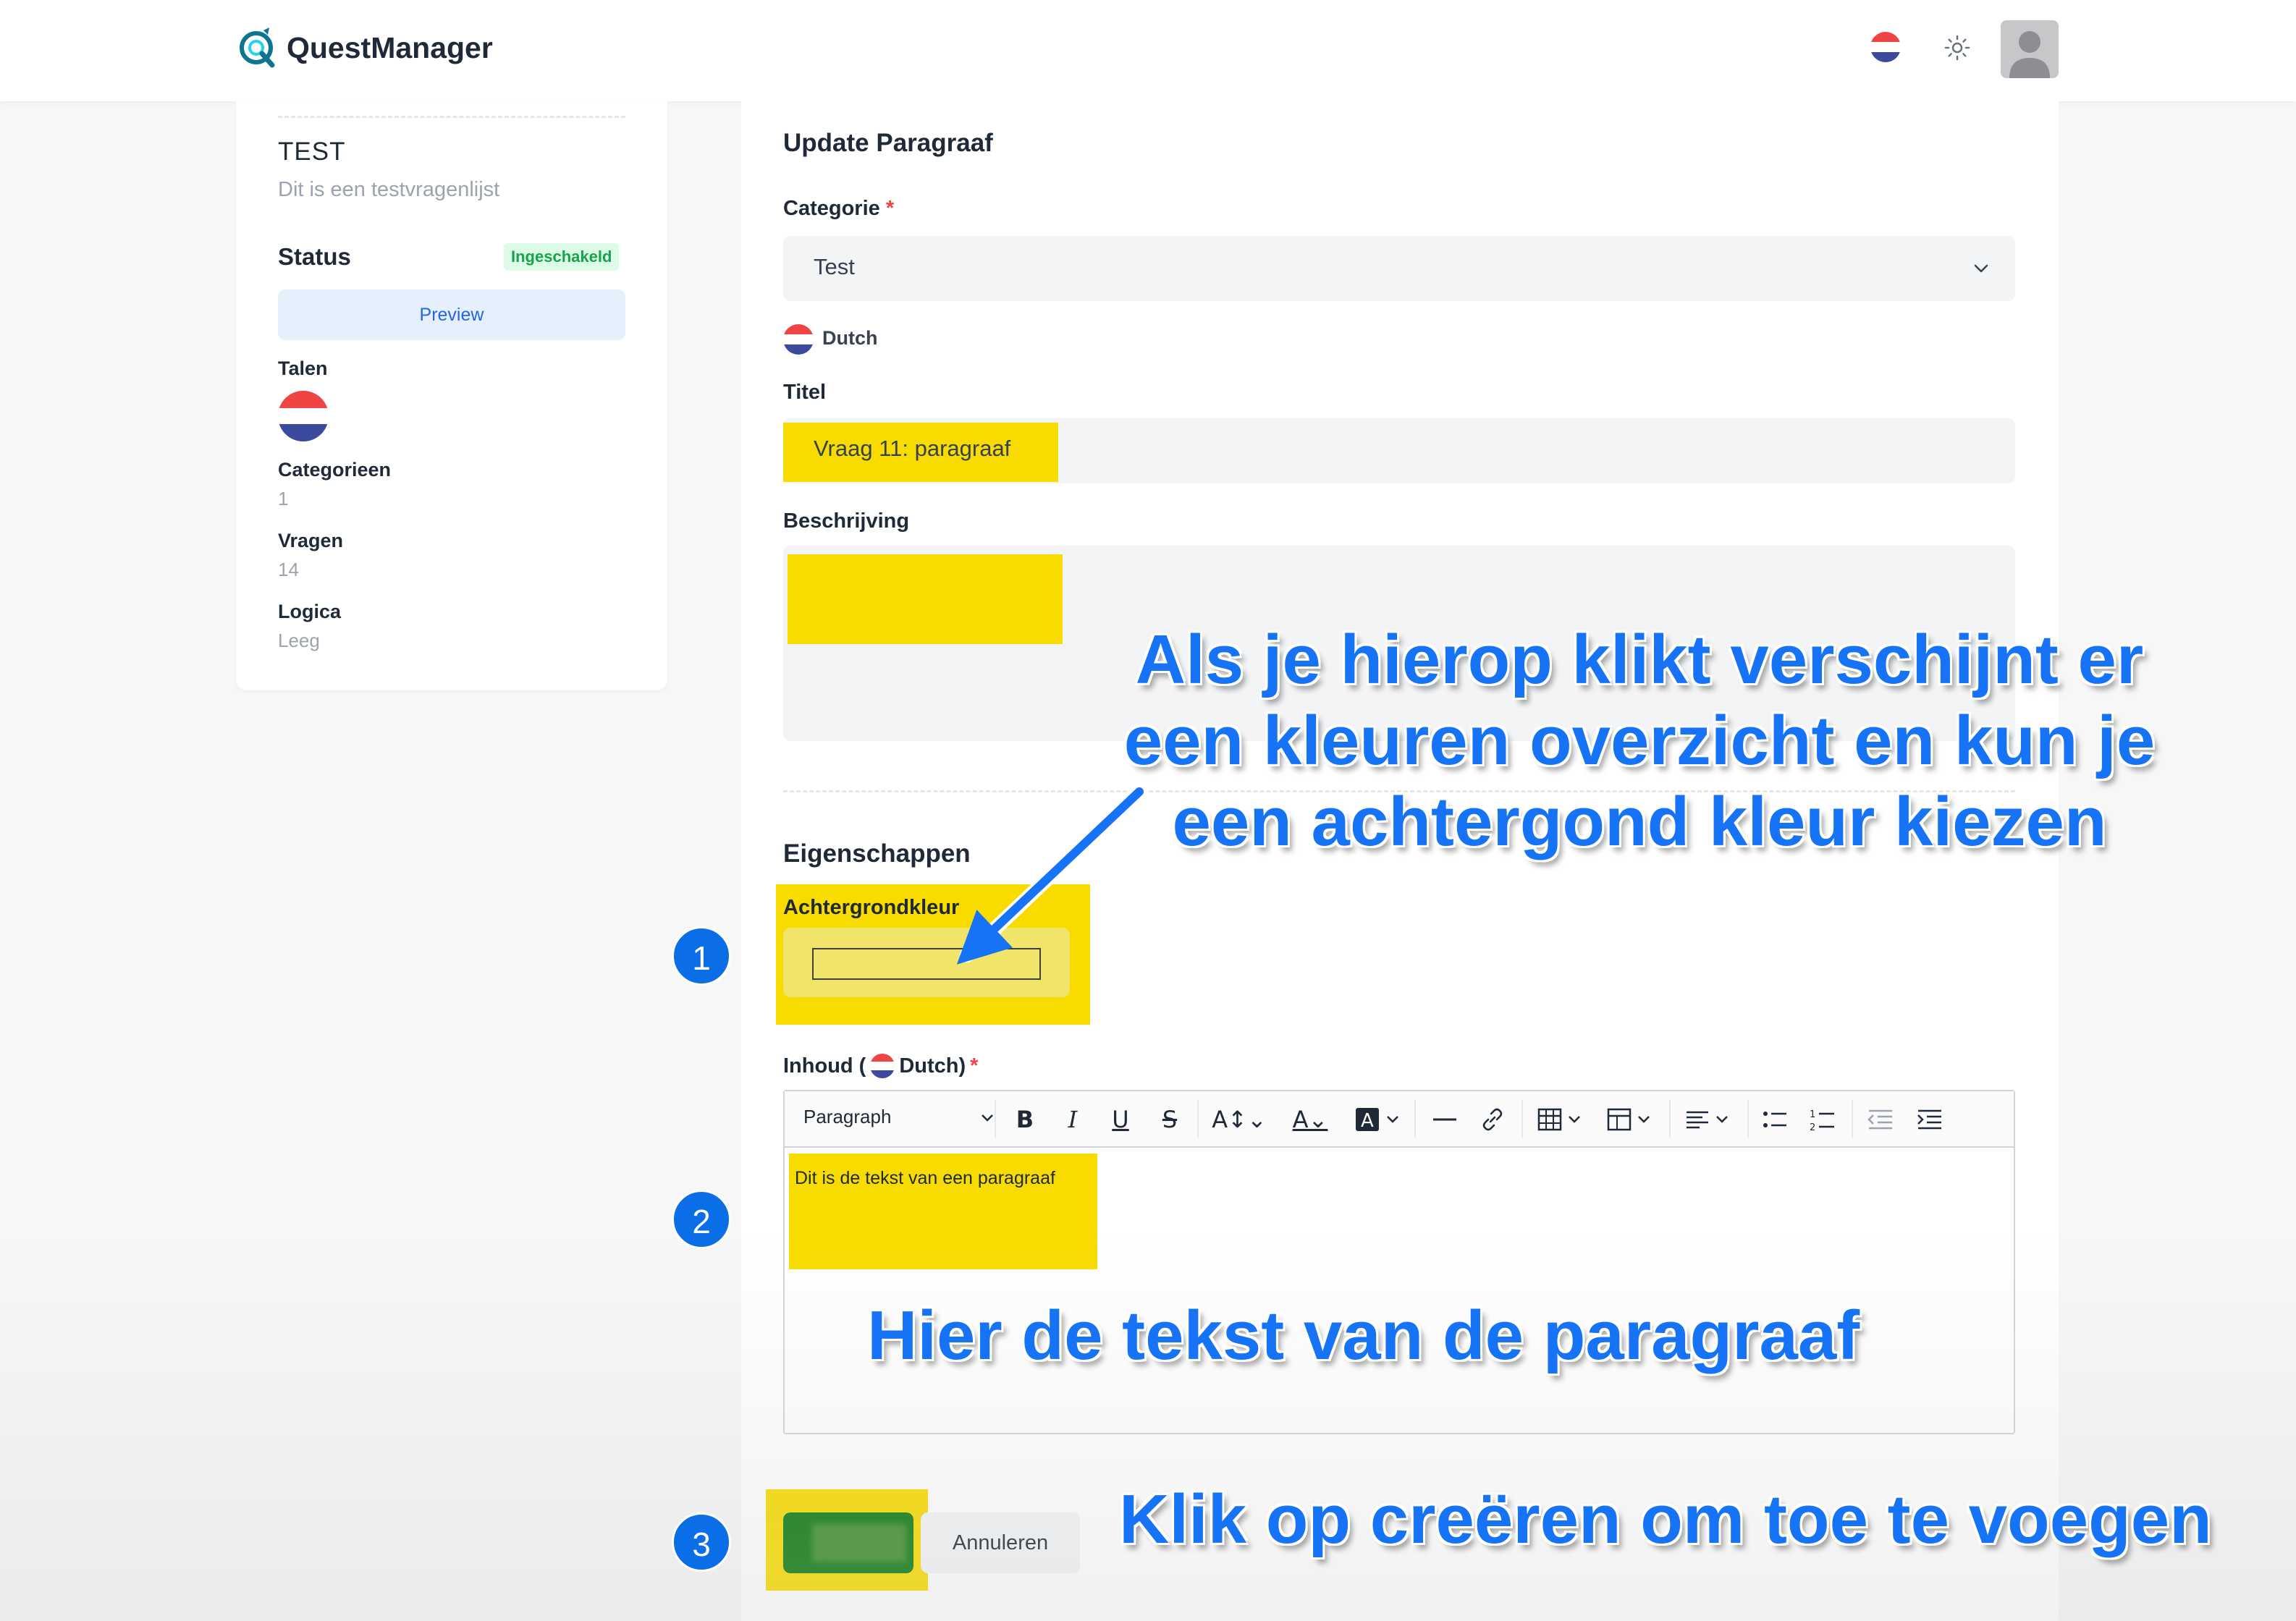 The width and height of the screenshot is (2296, 1621). I want to click on category-label: Categorie *, so click(839, 208).